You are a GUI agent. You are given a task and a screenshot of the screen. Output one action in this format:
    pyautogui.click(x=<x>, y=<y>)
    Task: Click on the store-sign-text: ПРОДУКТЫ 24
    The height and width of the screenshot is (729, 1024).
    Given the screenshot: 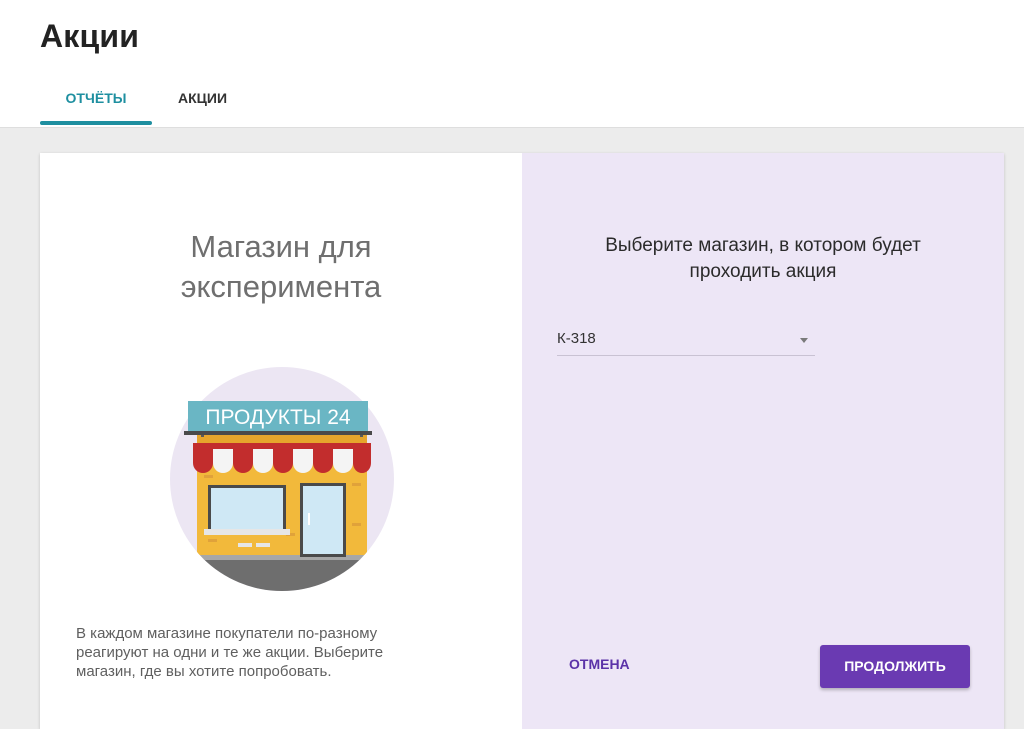 What is the action you would take?
    pyautogui.click(x=277, y=417)
    